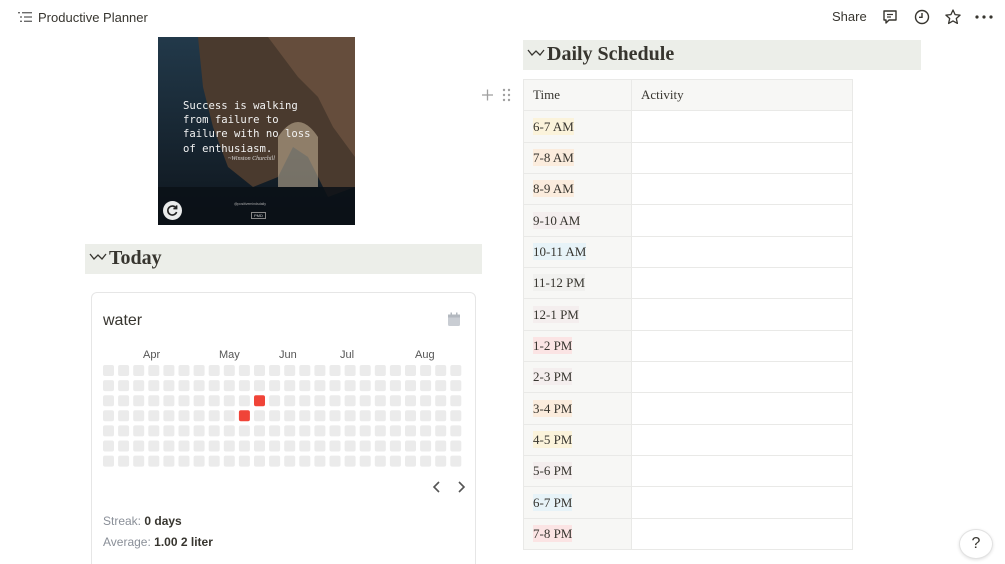  Describe the element at coordinates (849, 16) in the screenshot. I see `share-button: Share` at that location.